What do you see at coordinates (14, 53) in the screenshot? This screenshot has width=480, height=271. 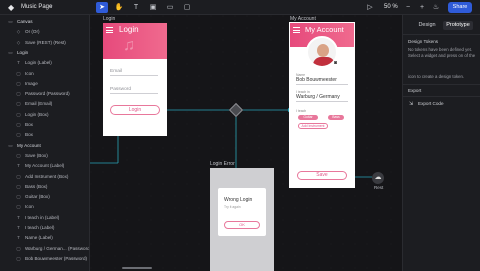 I see `layer-group: ▭ Login` at bounding box center [14, 53].